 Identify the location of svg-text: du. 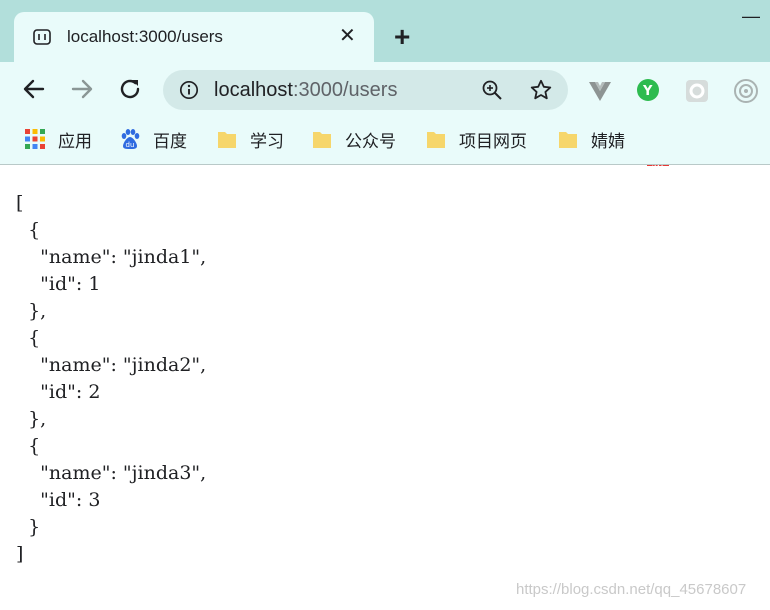
(130, 145).